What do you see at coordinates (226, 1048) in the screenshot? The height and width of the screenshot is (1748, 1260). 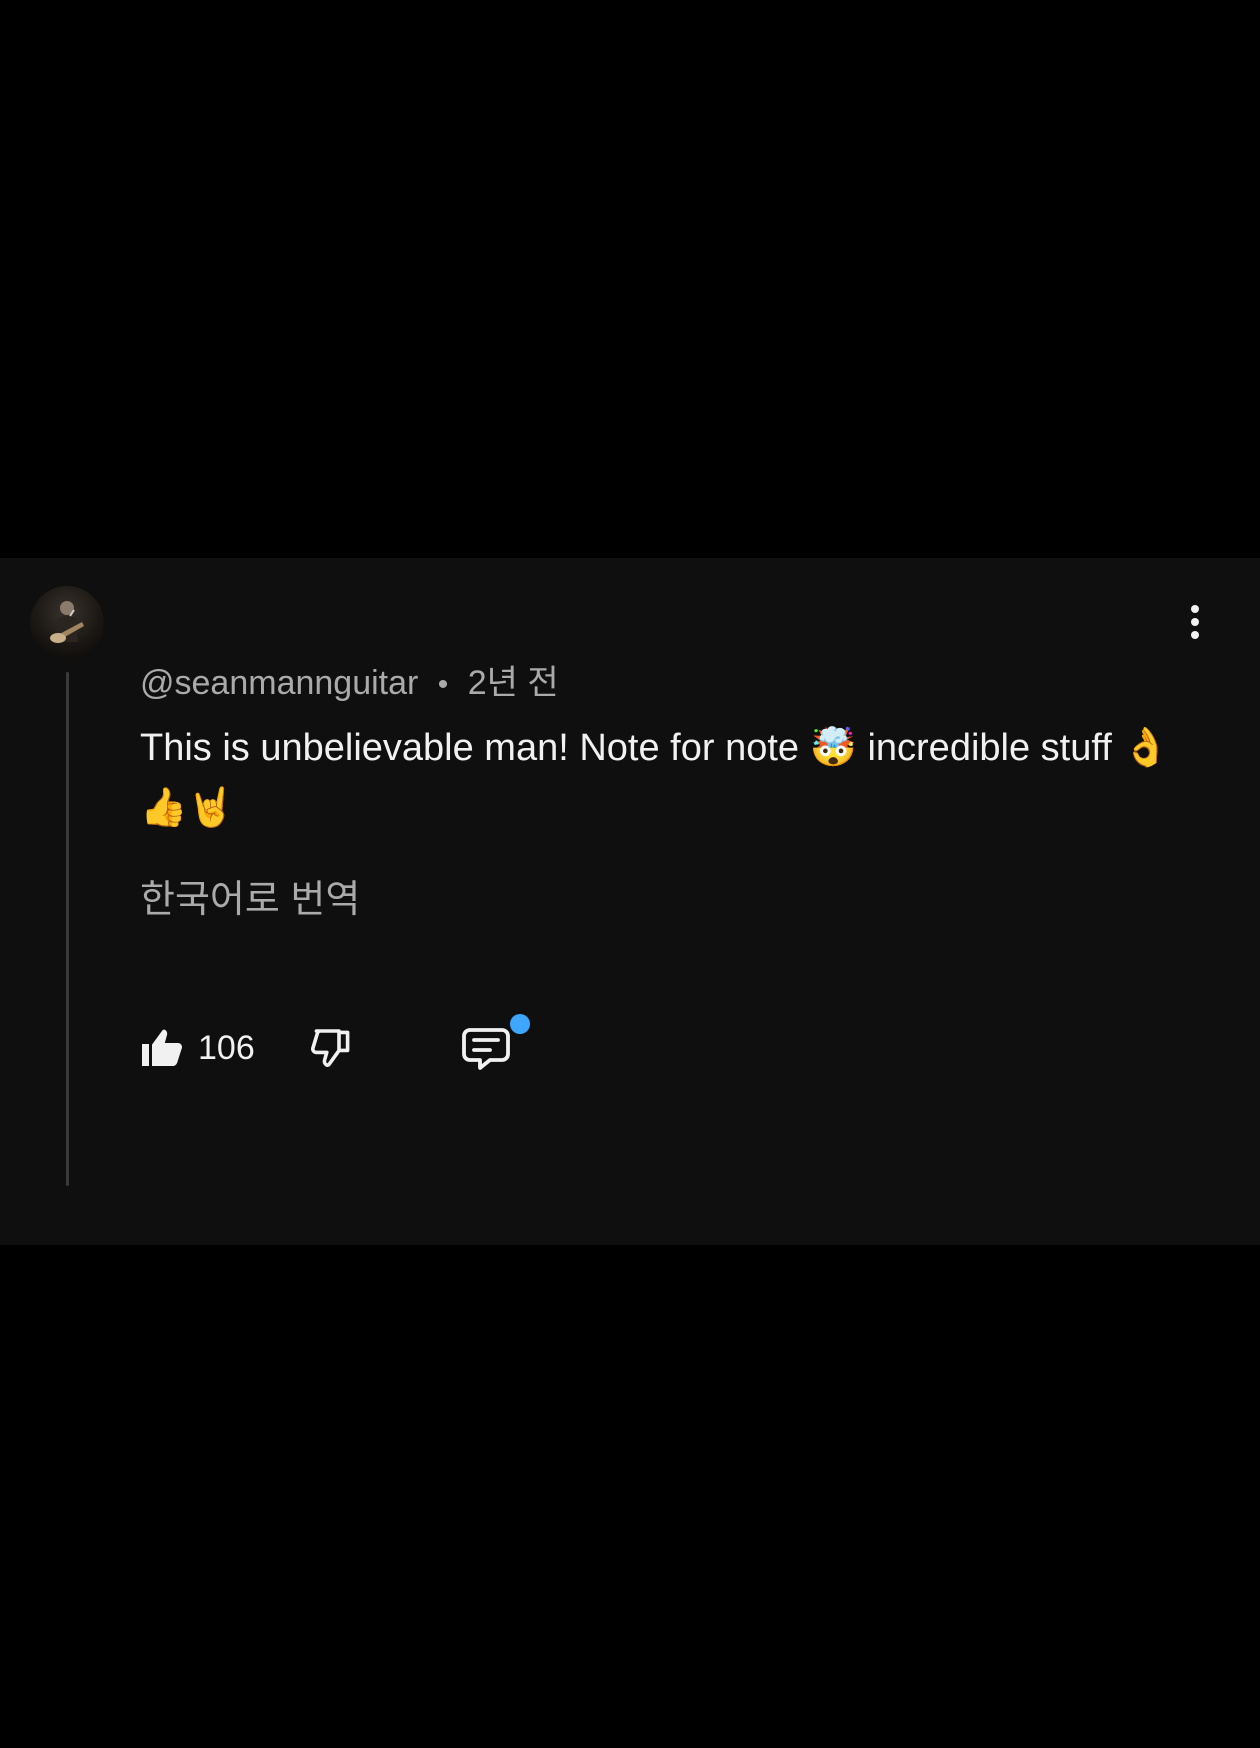 I see `like-count: 106` at bounding box center [226, 1048].